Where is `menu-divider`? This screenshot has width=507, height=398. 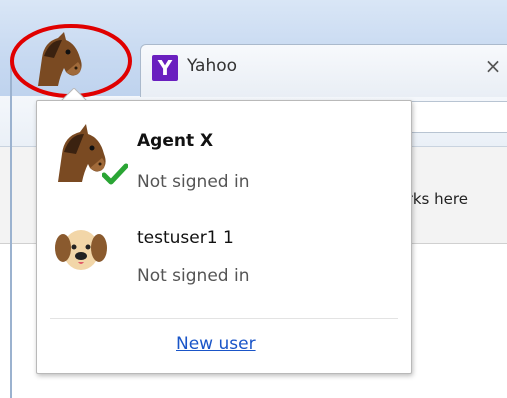
menu-divider is located at coordinates (224, 318).